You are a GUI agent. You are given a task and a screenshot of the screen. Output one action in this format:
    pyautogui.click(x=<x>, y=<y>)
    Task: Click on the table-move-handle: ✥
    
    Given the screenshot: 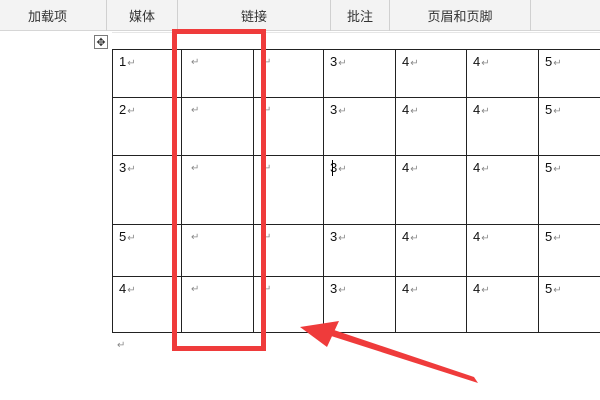 What is the action you would take?
    pyautogui.click(x=101, y=42)
    